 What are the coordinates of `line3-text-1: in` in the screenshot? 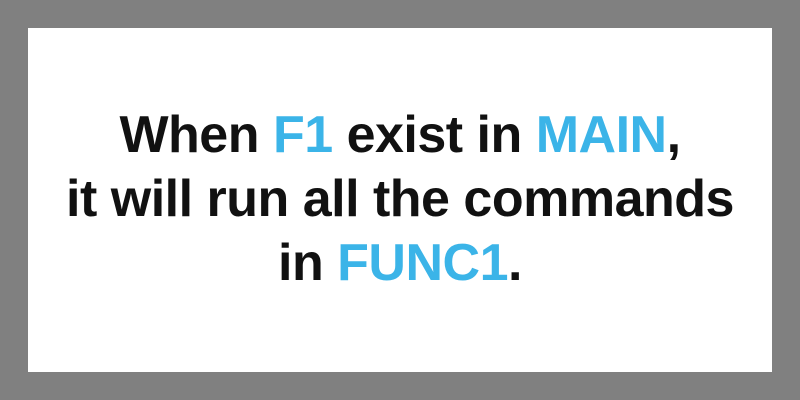 It's located at (308, 263).